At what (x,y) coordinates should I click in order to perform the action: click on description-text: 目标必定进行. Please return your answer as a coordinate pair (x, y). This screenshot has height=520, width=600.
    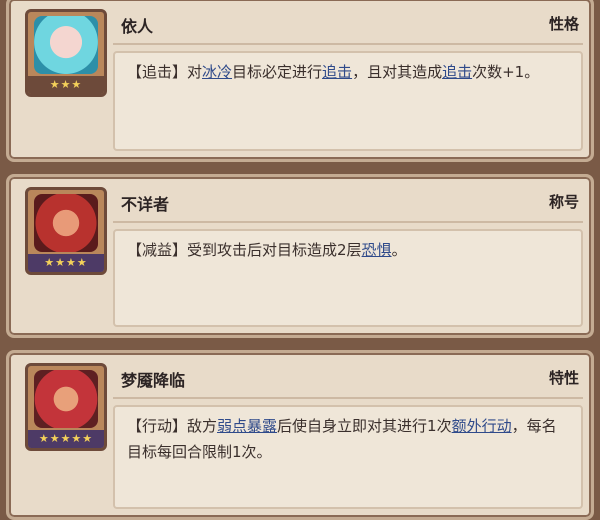
    Looking at the image, I should click on (277, 72).